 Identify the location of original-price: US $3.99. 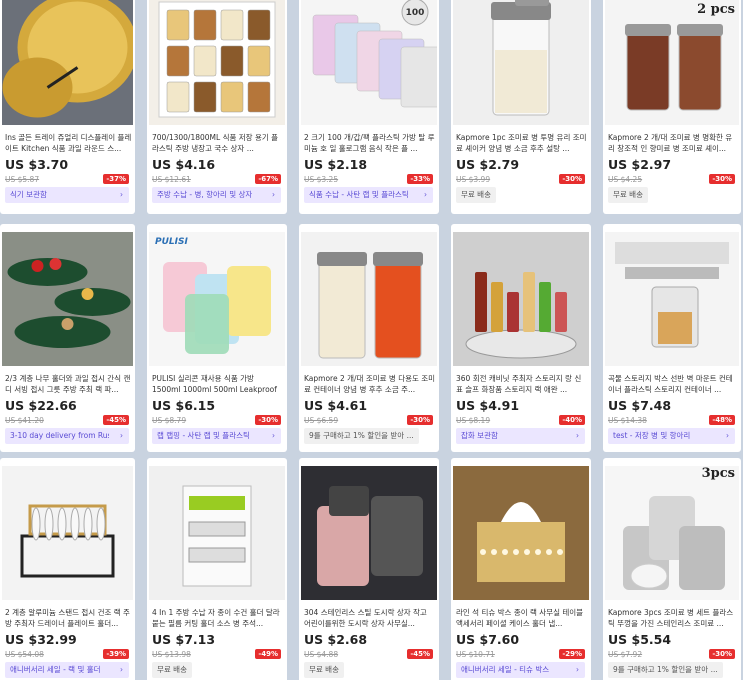
(473, 179).